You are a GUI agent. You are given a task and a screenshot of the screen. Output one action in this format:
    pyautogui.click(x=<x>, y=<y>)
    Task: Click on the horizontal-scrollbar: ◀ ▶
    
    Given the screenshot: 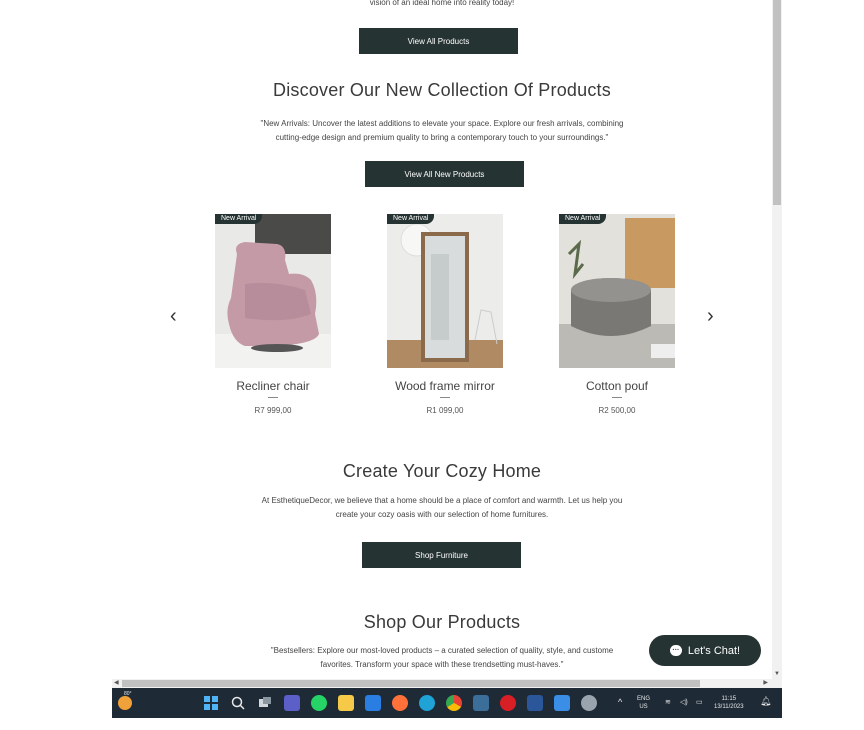 What is the action you would take?
    pyautogui.click(x=447, y=683)
    